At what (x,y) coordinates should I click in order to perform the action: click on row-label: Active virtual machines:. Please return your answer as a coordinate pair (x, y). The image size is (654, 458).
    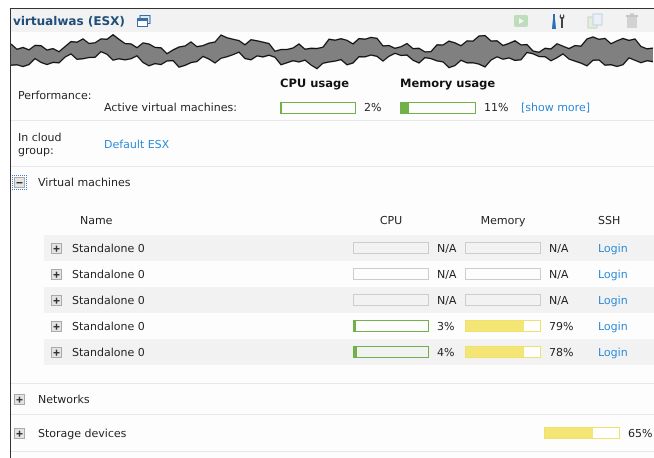
    Looking at the image, I should click on (171, 107).